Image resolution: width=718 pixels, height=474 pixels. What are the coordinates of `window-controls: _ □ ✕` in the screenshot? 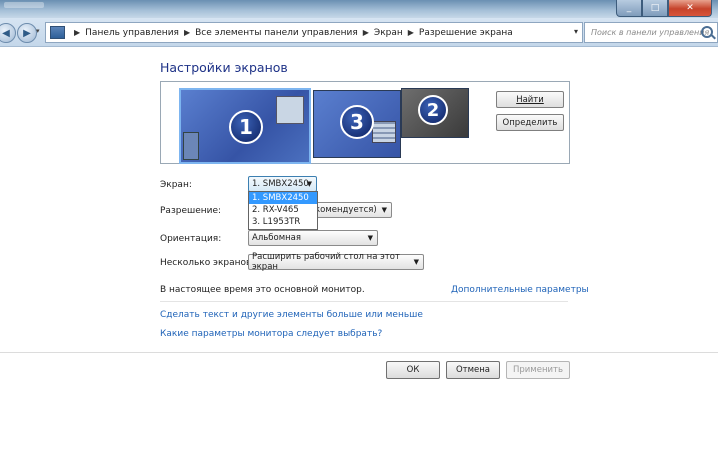 It's located at (664, 8).